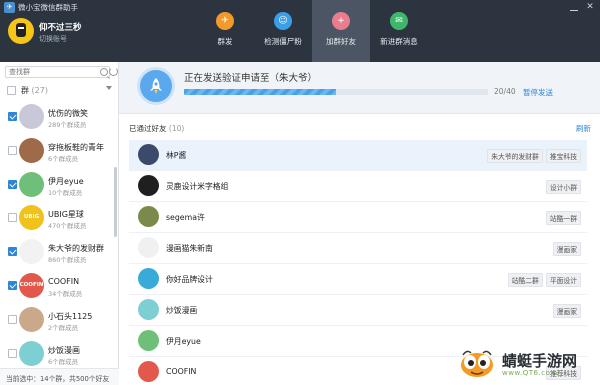 The height and width of the screenshot is (385, 600). I want to click on group-list-item: 忧伤的微笑 289个群成员, so click(59, 117).